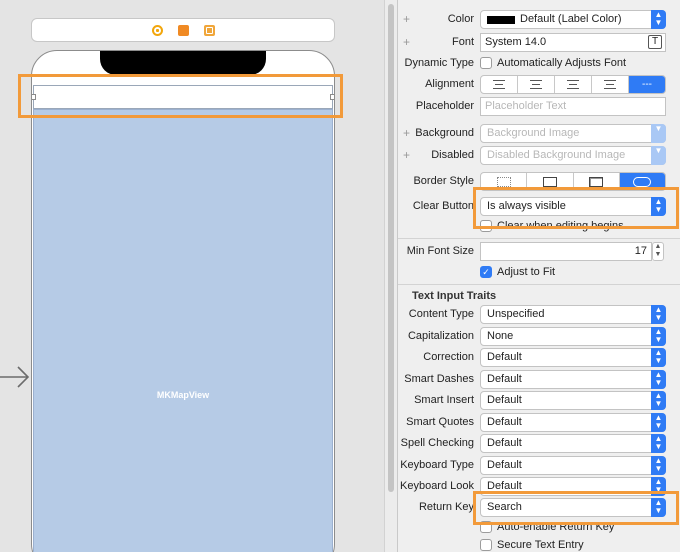  I want to click on adjust-to-fit-label: Adjust to Fit, so click(526, 272).